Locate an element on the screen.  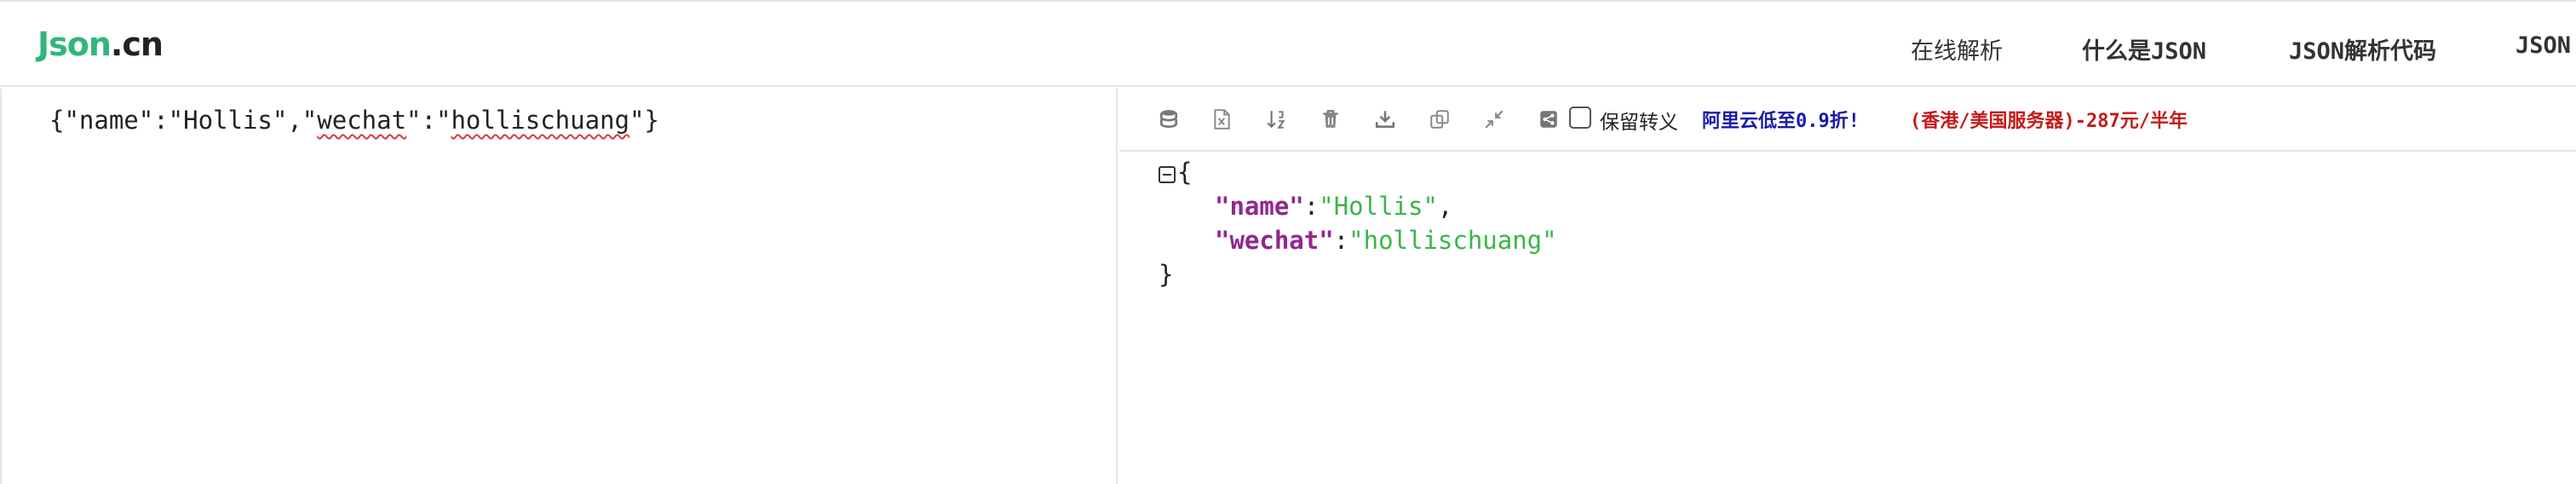
share-icon is located at coordinates (1549, 119).